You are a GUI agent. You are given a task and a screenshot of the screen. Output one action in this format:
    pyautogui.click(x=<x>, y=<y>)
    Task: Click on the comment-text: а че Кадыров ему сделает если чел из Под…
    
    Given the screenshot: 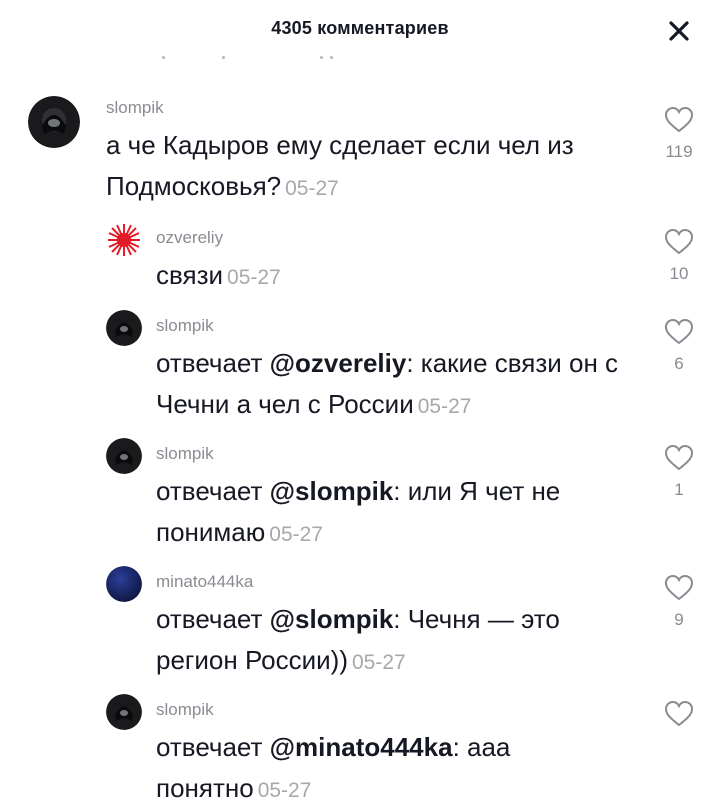 What is the action you would take?
    pyautogui.click(x=340, y=165)
    